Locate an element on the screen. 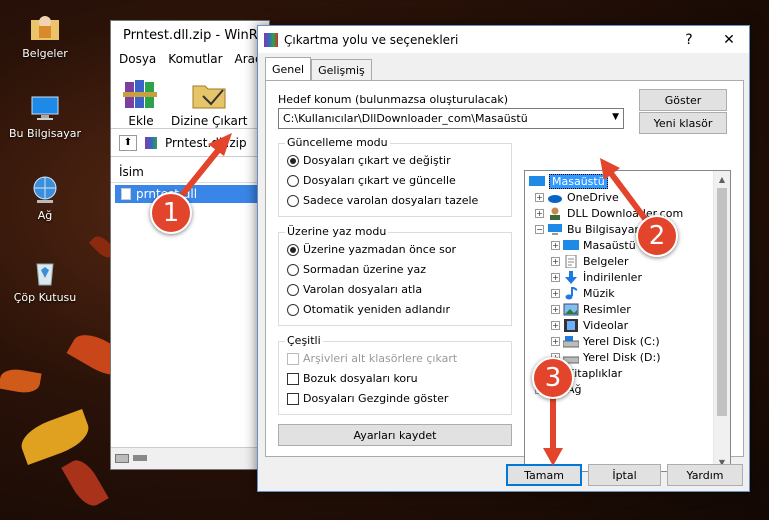 The width and height of the screenshot is (769, 520). tree-node-label: İndirilenler is located at coordinates (612, 277).